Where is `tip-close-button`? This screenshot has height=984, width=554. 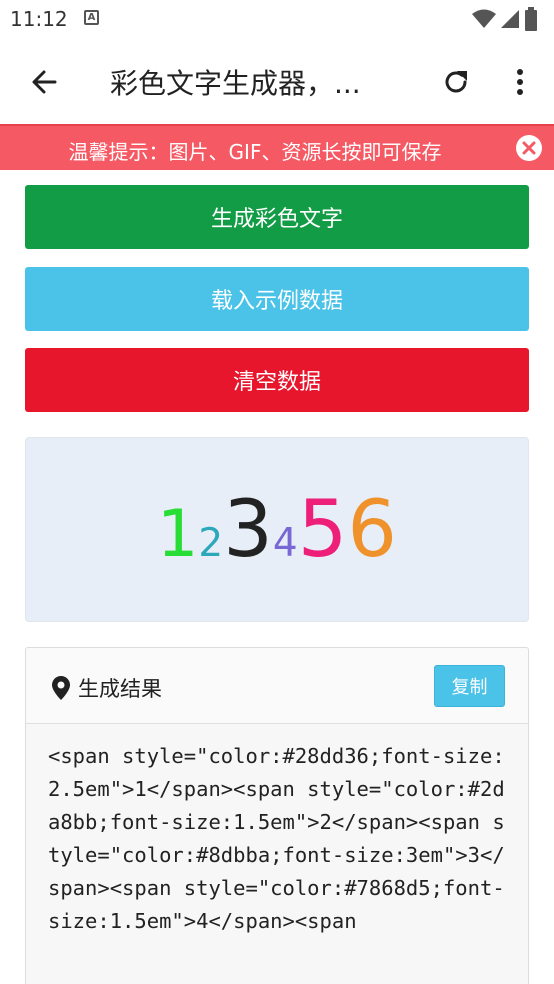
tip-close-button is located at coordinates (529, 148).